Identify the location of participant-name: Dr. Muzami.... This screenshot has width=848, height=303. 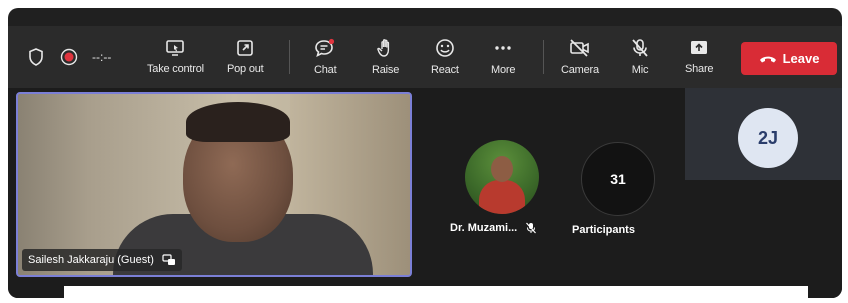
(493, 228).